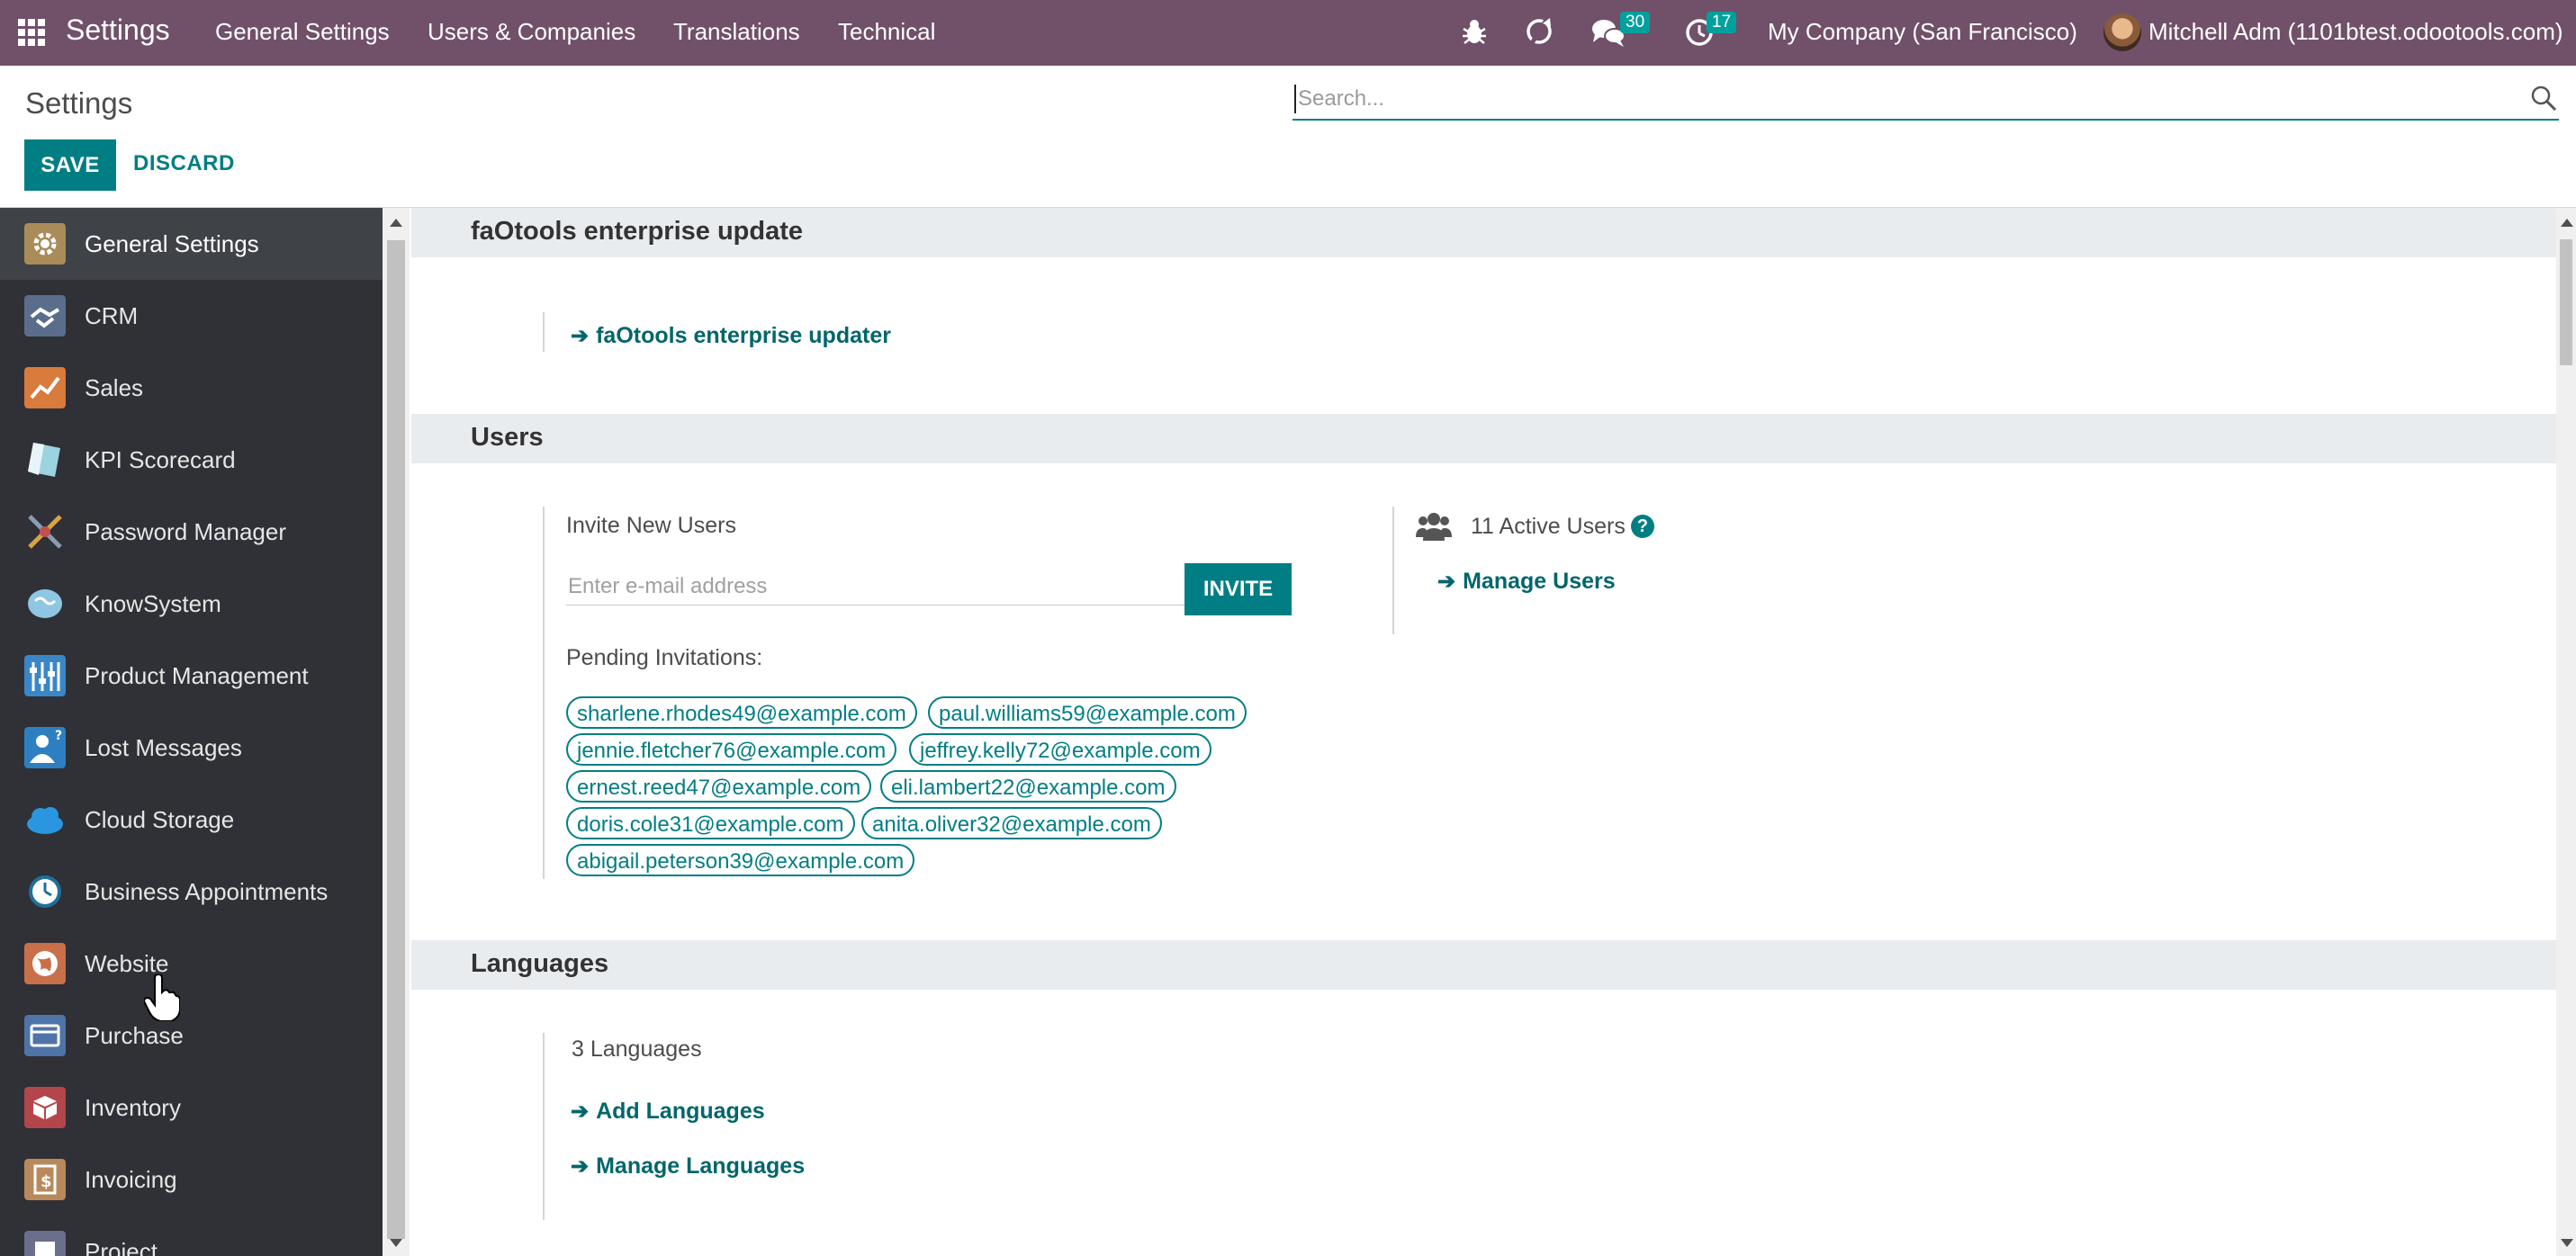 This screenshot has height=1256, width=2576. What do you see at coordinates (45, 244) in the screenshot?
I see `gear-icon` at bounding box center [45, 244].